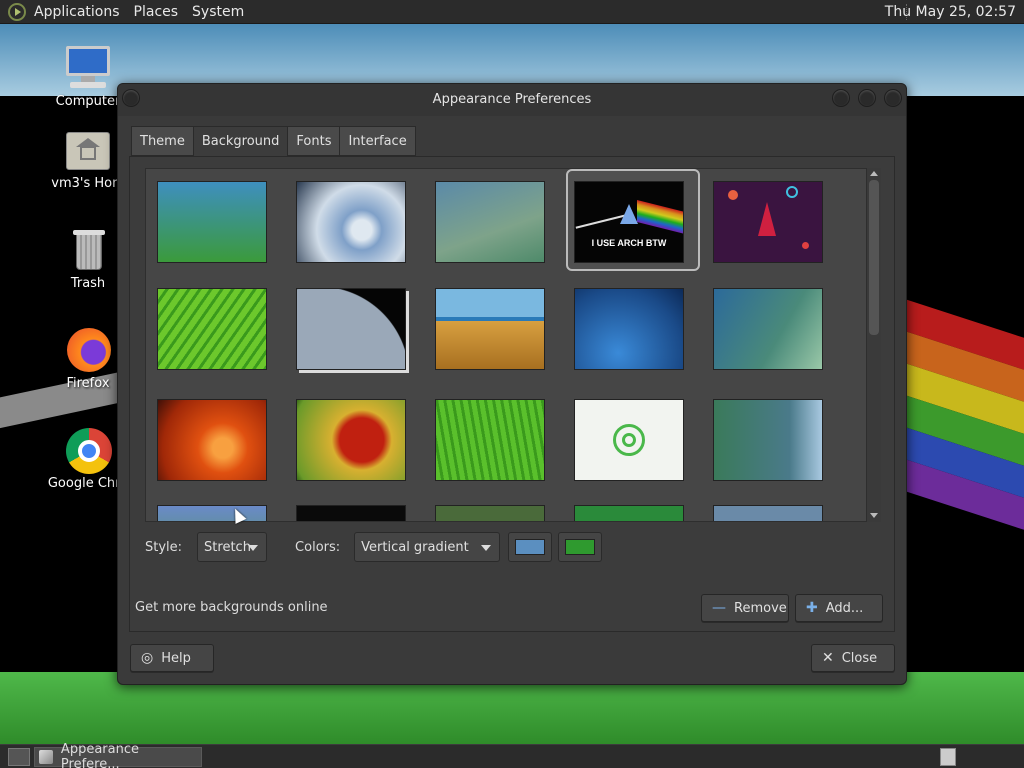 This screenshot has height=768, width=1024. Describe the element at coordinates (841, 98) in the screenshot. I see `minimize-button` at that location.